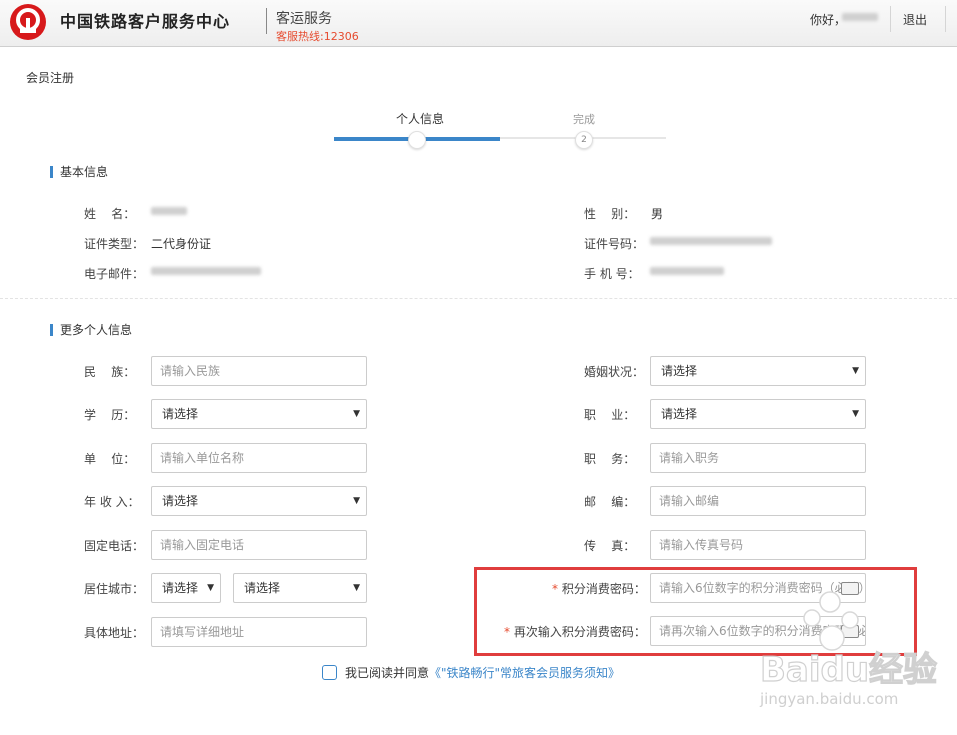 The image size is (957, 735). I want to click on agreement-link: 《"铁路畅行"常旅客会员服务须知》, so click(524, 673).